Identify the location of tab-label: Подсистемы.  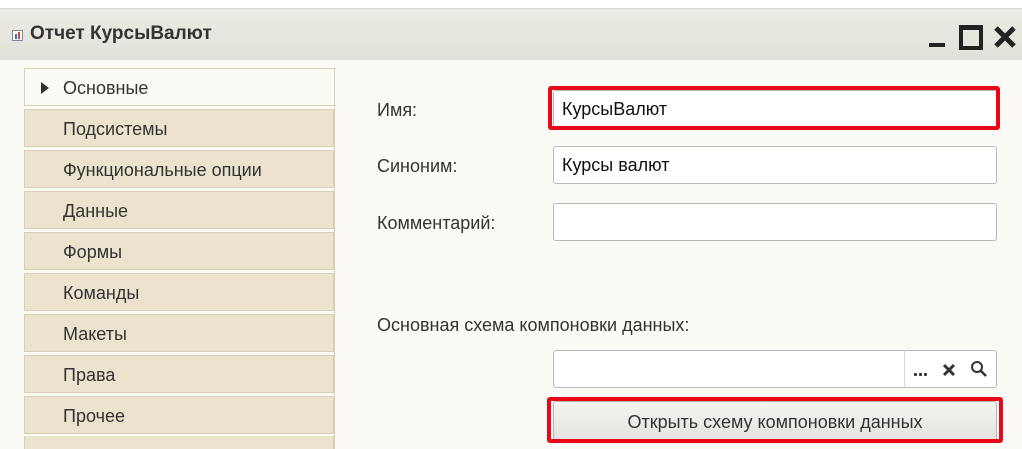
(115, 129).